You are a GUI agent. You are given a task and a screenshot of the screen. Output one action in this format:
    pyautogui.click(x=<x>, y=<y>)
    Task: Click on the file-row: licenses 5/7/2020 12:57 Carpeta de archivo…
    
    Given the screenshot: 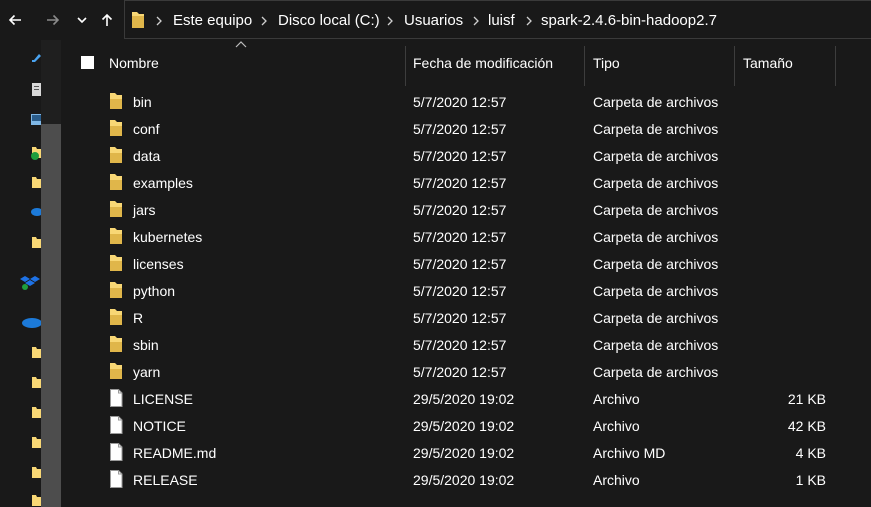 What is the action you would take?
    pyautogui.click(x=466, y=263)
    